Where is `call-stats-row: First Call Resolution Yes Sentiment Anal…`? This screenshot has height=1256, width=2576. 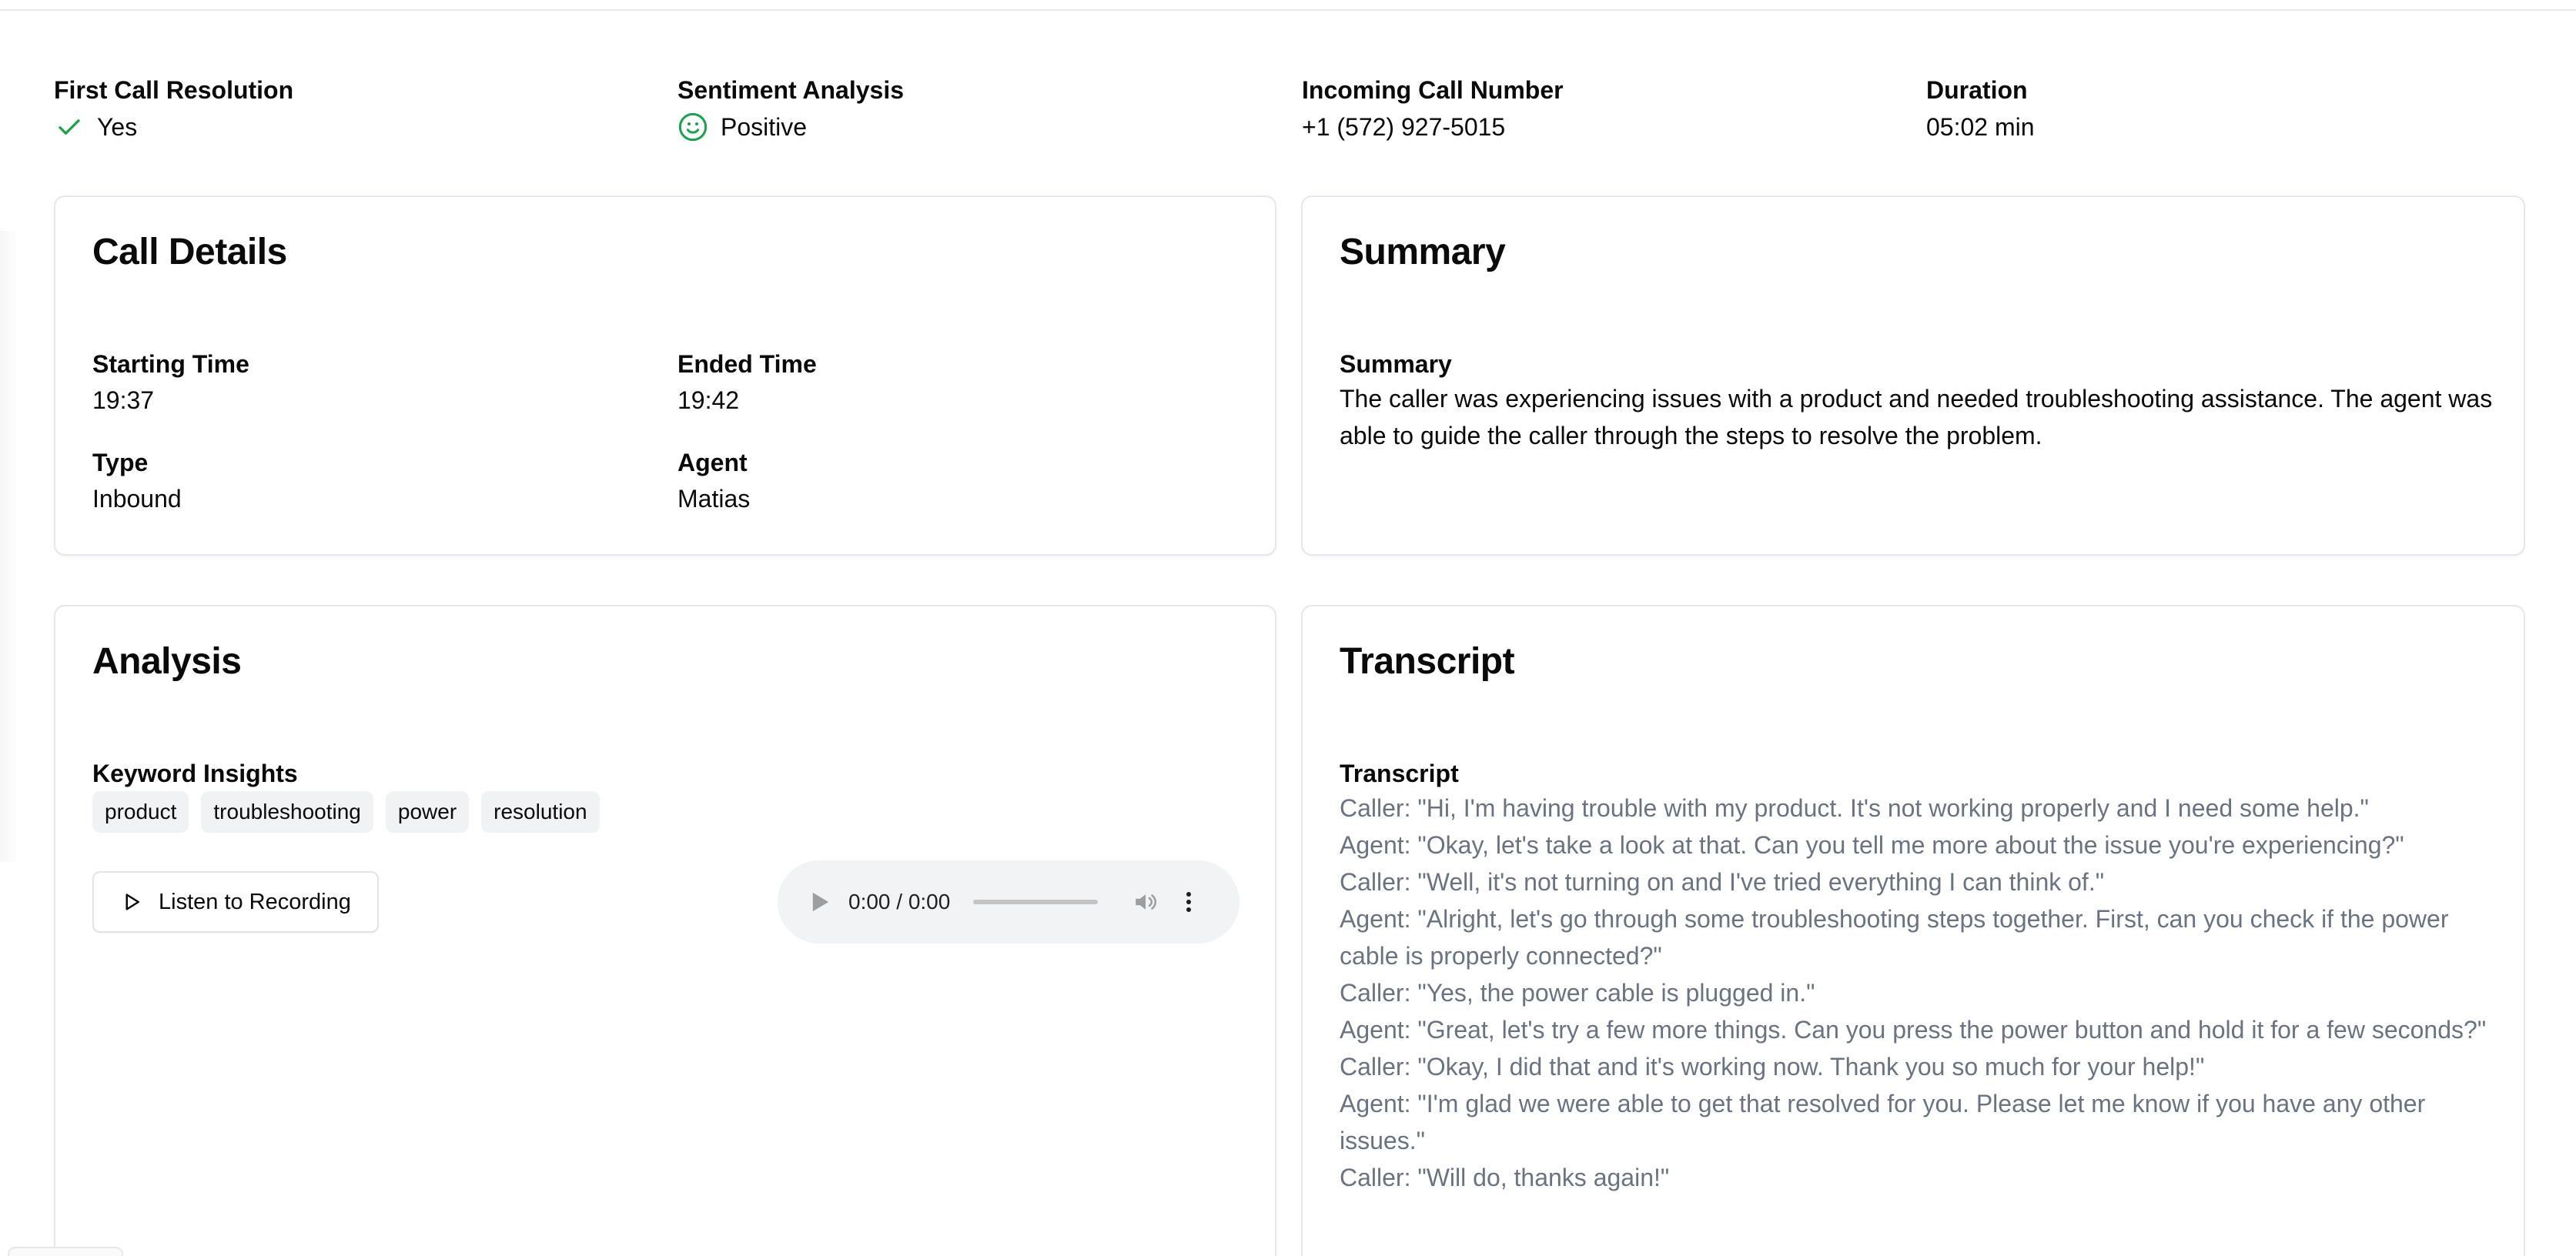
call-stats-row: First Call Resolution Yes Sentiment Anal… is located at coordinates (1289, 111).